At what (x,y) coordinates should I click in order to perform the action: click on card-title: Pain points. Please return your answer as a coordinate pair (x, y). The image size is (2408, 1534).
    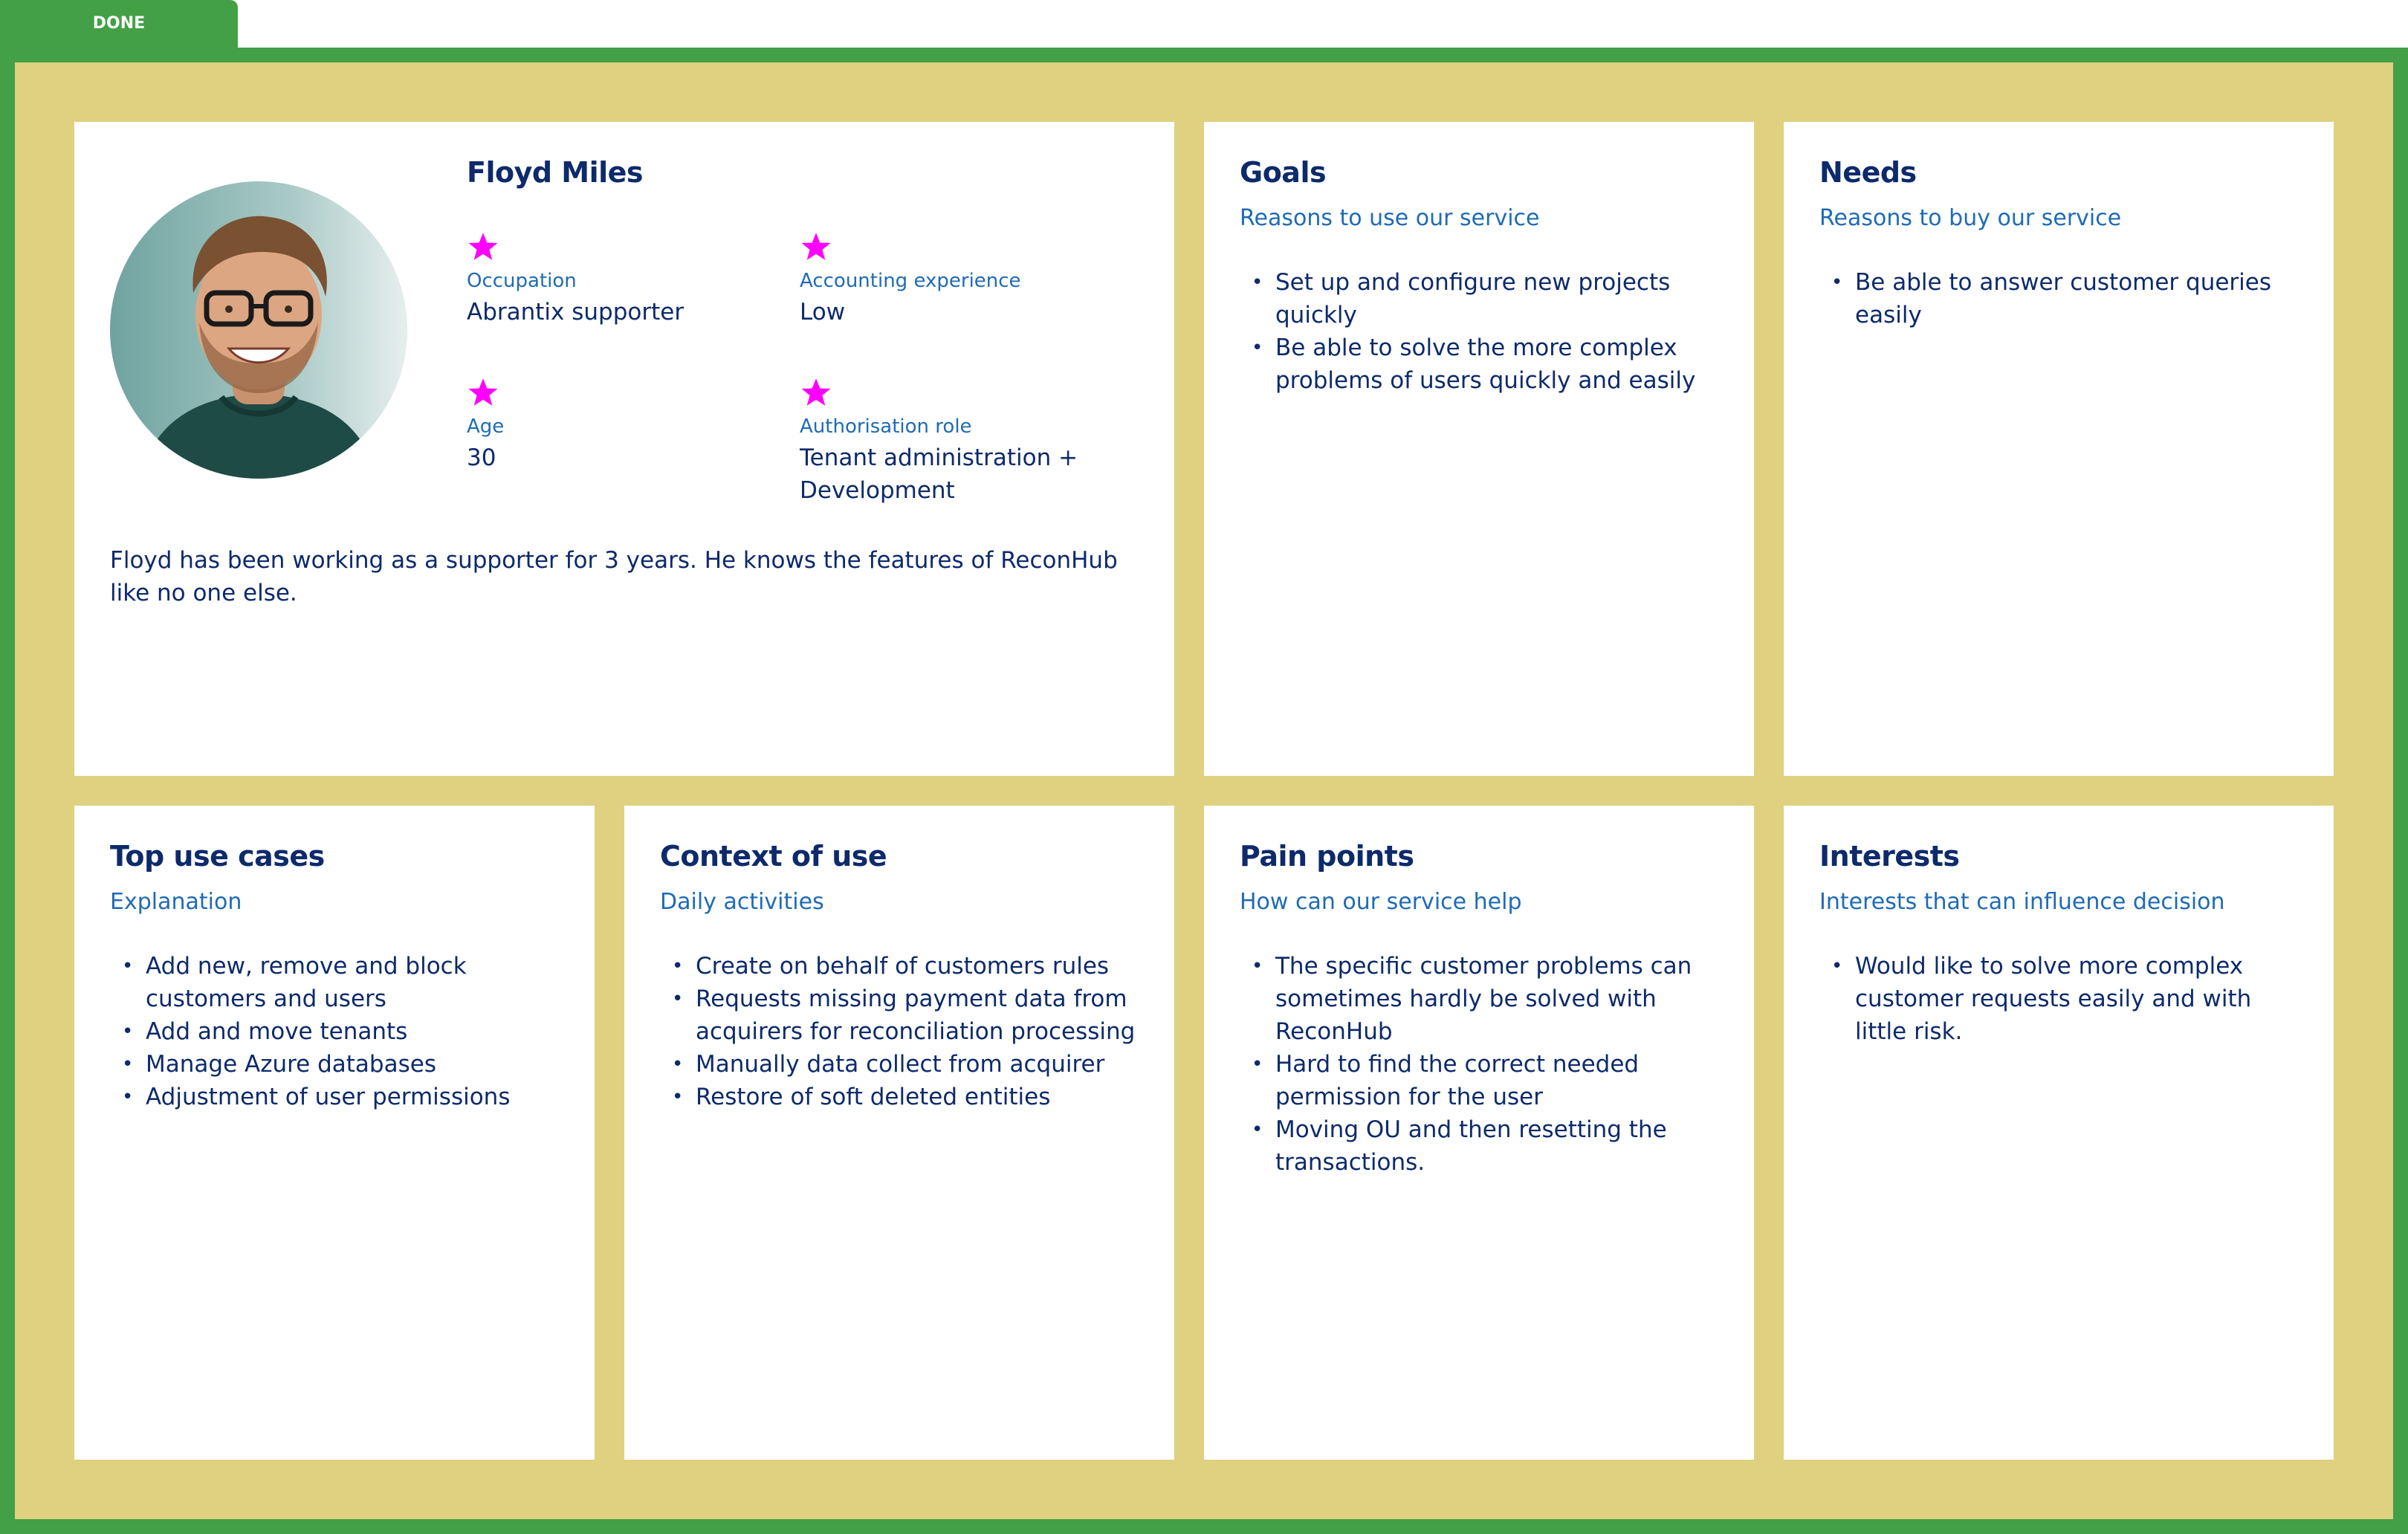
    Looking at the image, I should click on (1327, 856).